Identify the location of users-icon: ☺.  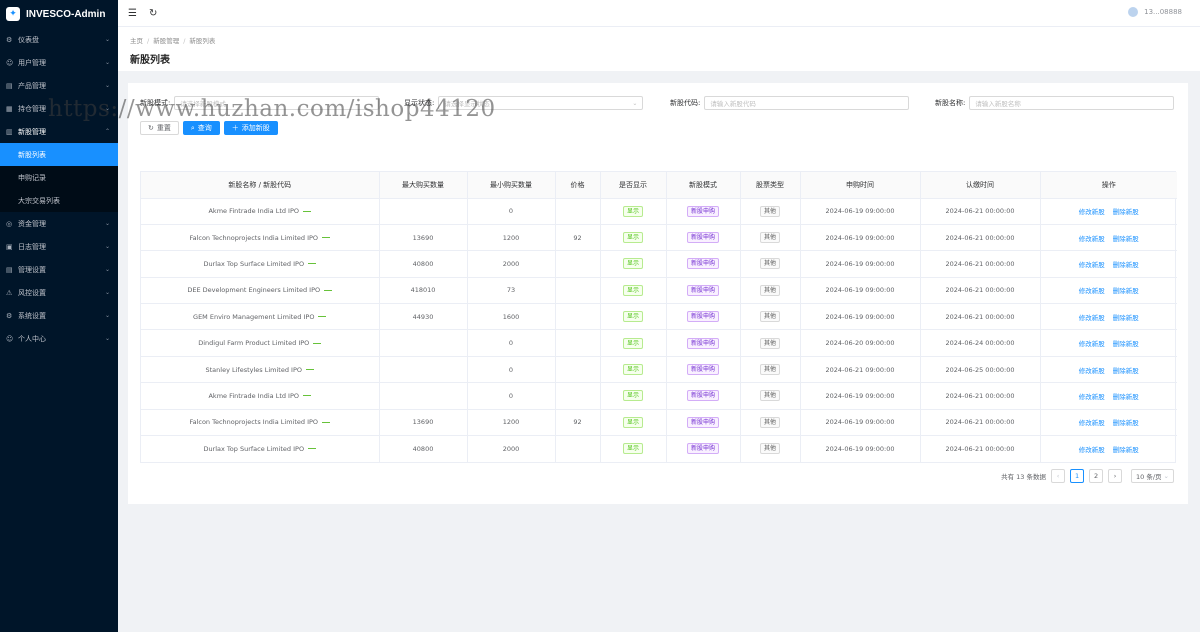
(10, 62).